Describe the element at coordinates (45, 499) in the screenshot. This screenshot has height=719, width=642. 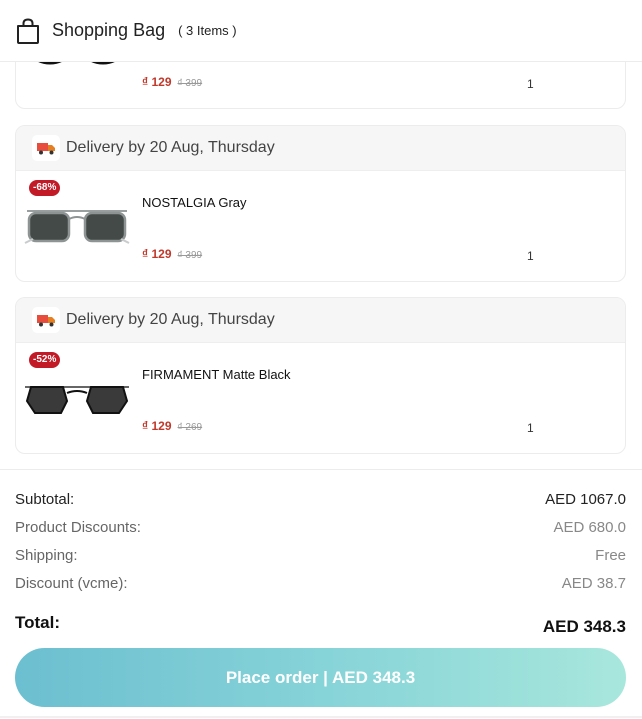
I see `subtotal-label: Subtotal:` at that location.